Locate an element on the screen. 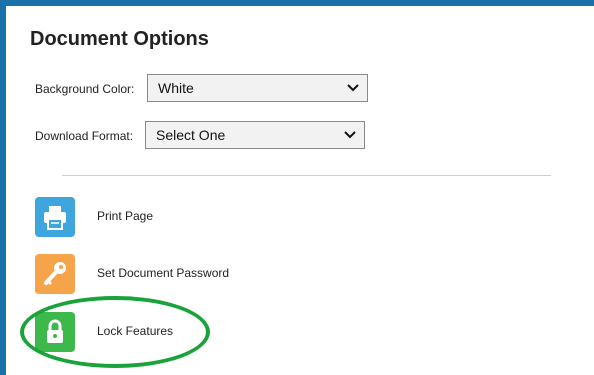 The height and width of the screenshot is (375, 594). download-format-select: Select One is located at coordinates (255, 135).